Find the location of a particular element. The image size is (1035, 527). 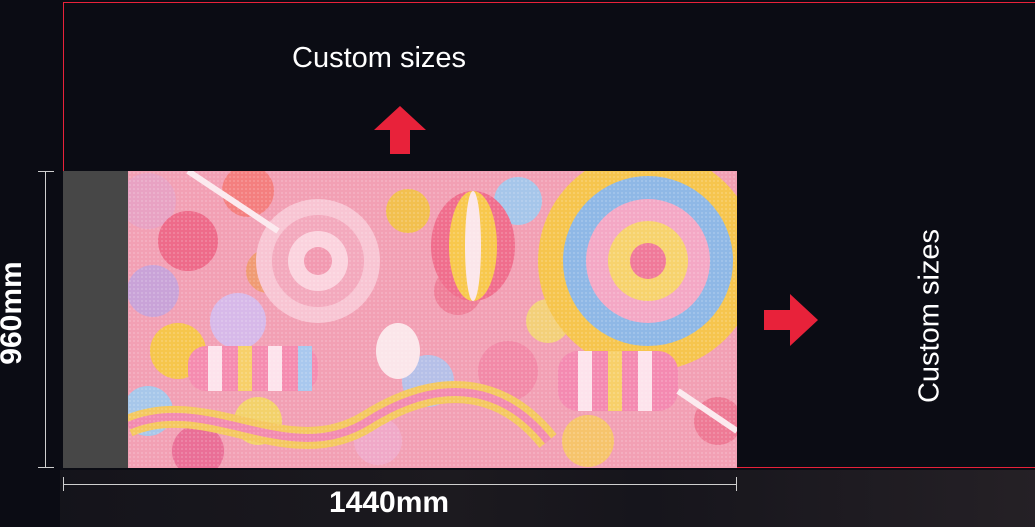

width-dimension-label: 1440mm is located at coordinates (389, 502).